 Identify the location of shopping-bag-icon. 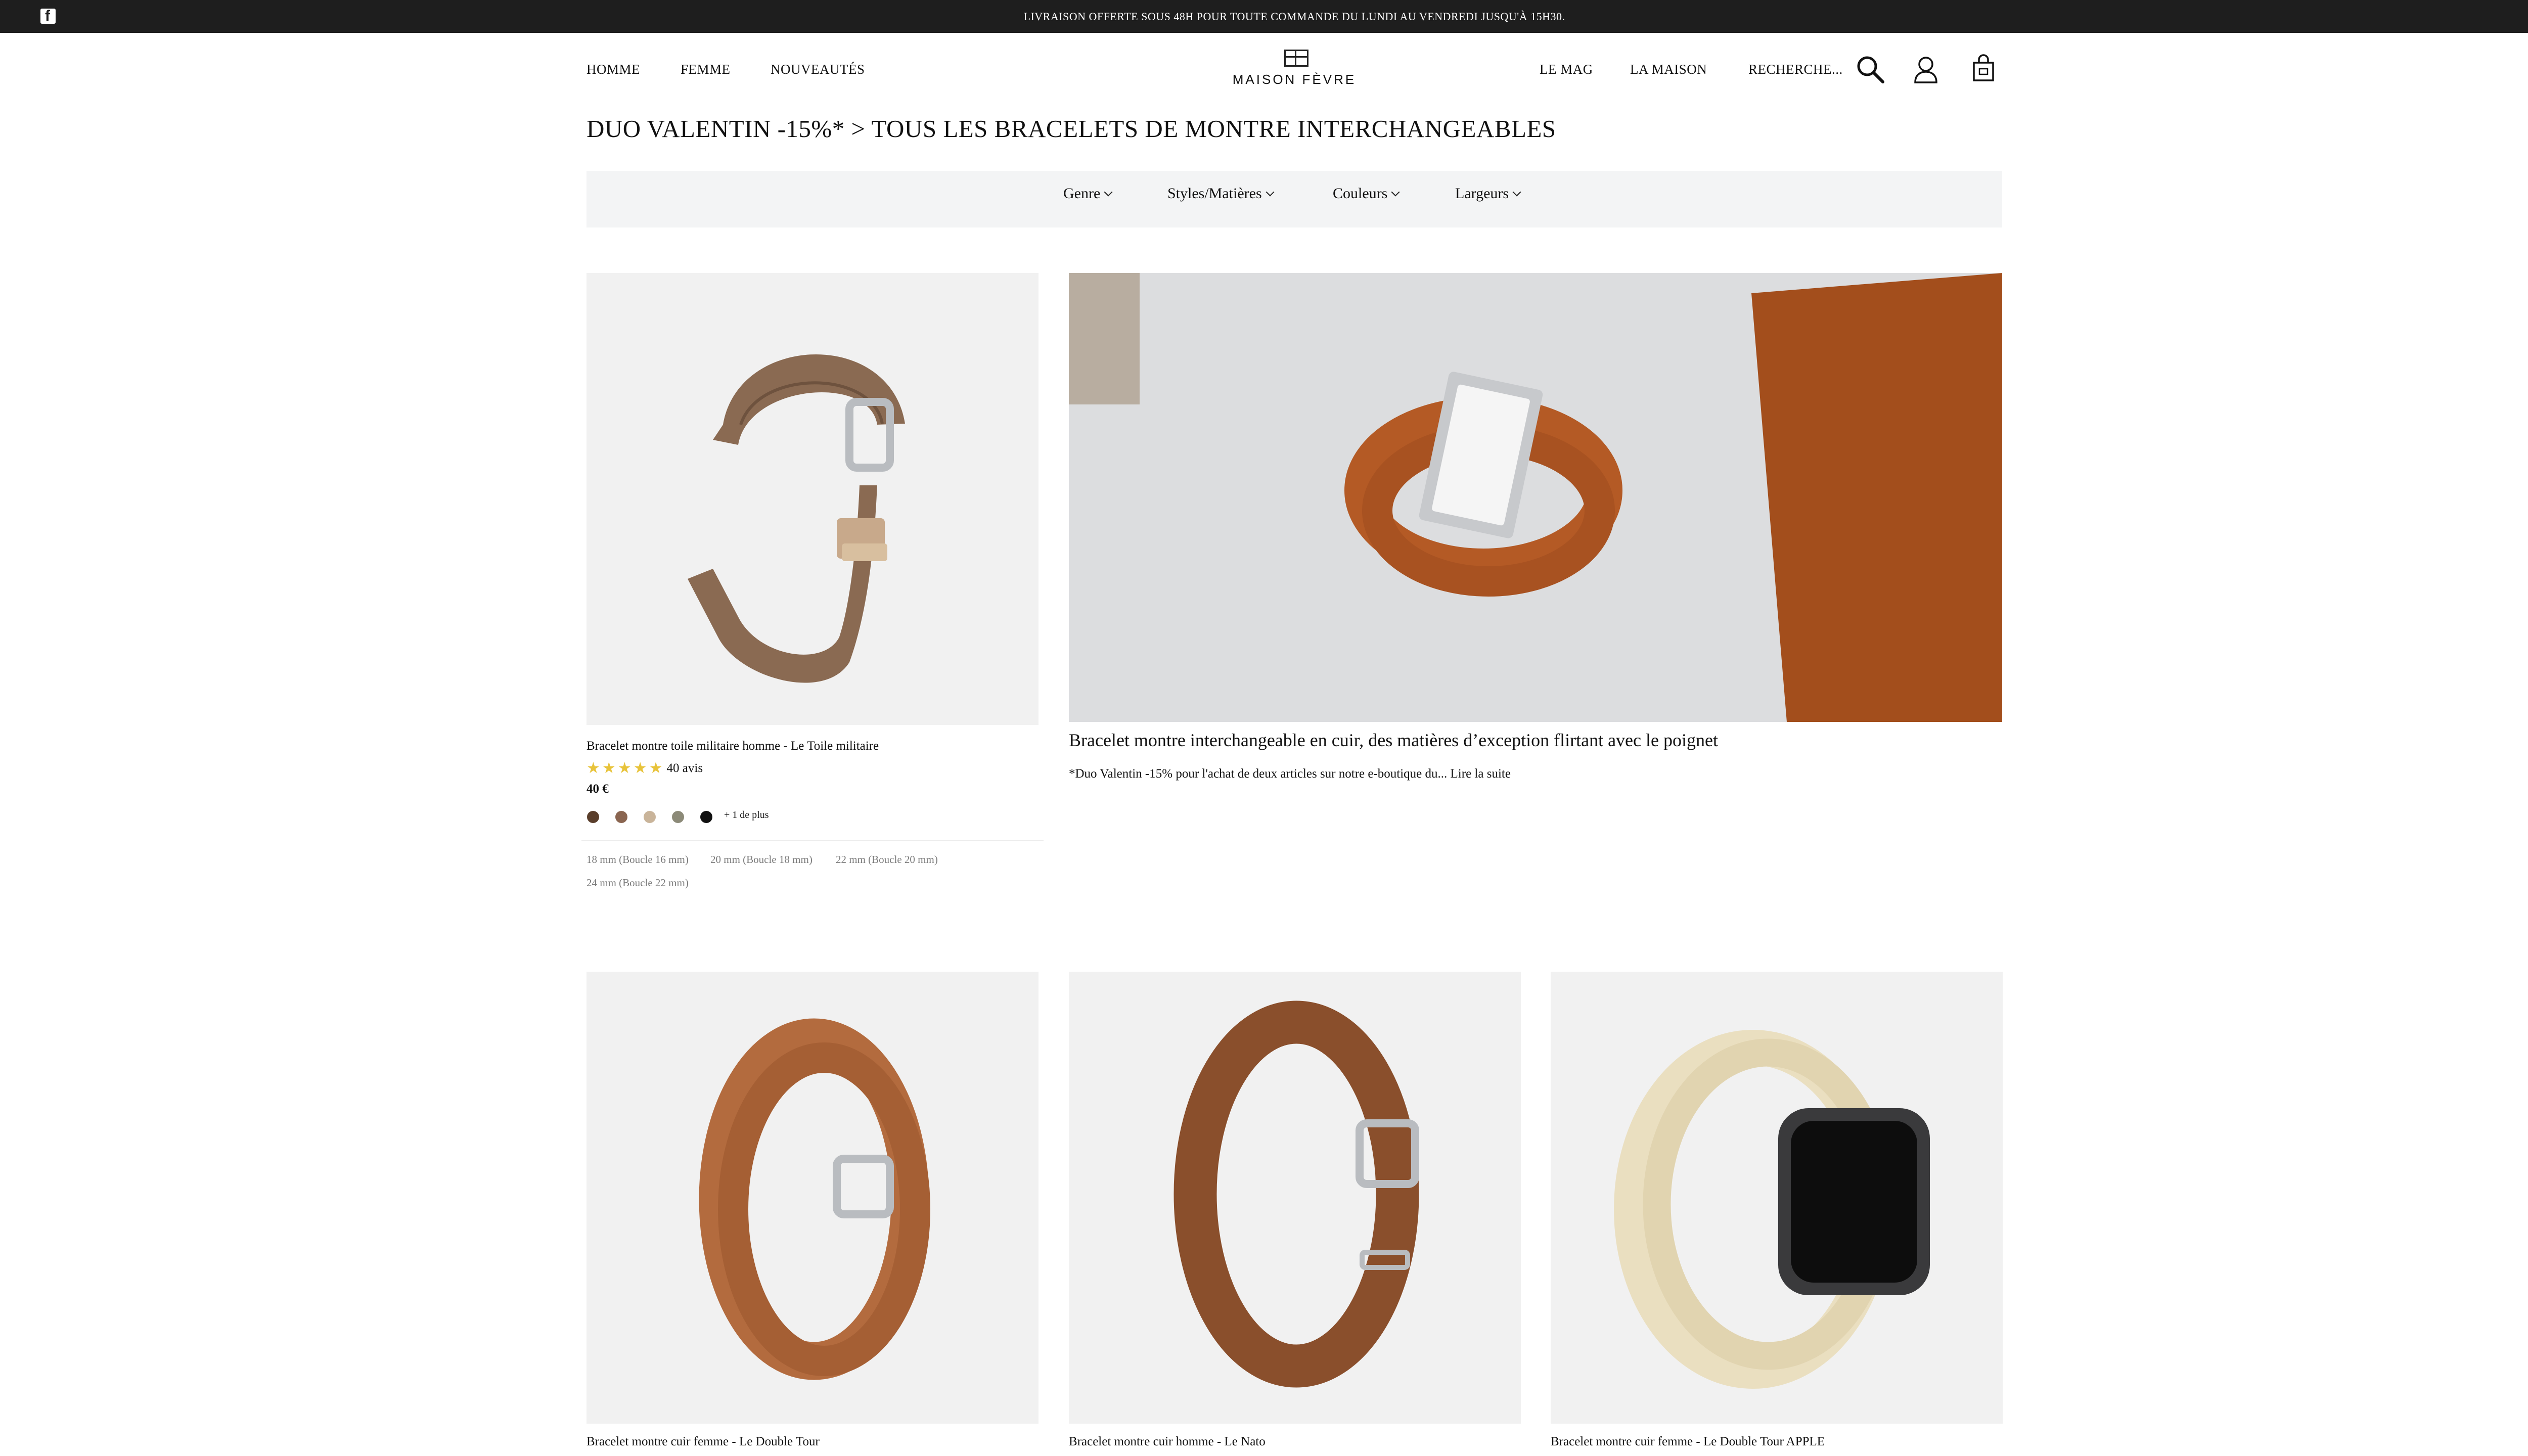
(1984, 68).